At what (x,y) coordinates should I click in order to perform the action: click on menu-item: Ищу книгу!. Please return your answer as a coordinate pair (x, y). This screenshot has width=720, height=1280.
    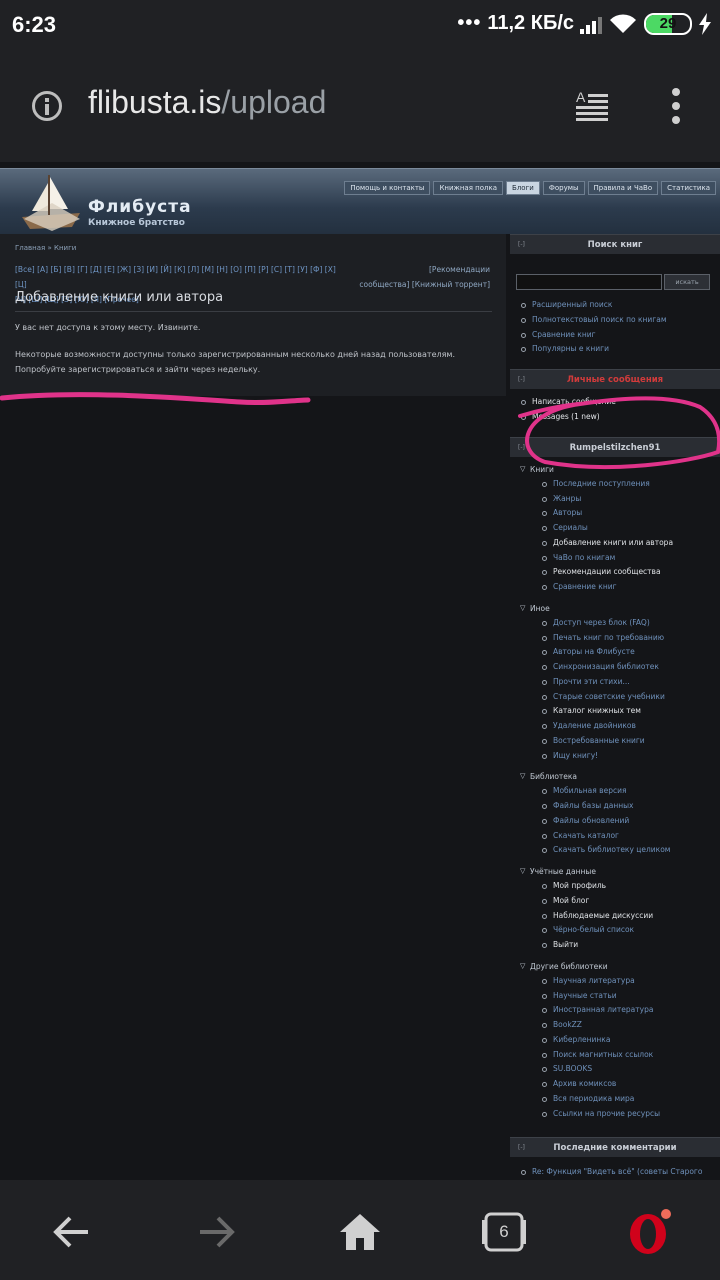
    Looking at the image, I should click on (631, 756).